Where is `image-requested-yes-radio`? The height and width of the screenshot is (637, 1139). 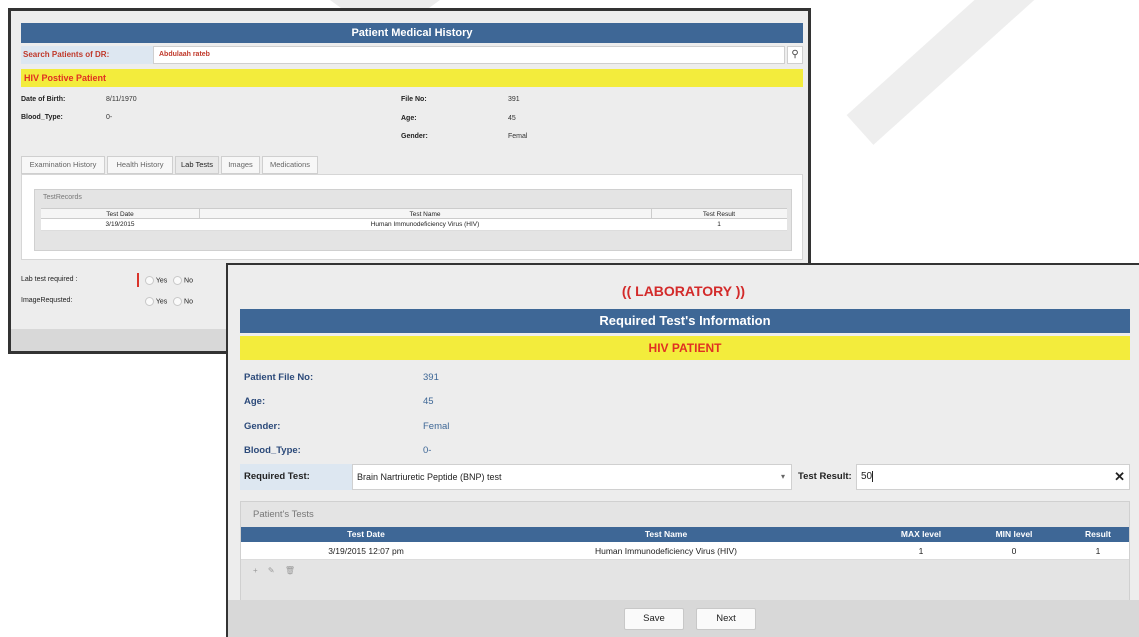 image-requested-yes-radio is located at coordinates (149, 301).